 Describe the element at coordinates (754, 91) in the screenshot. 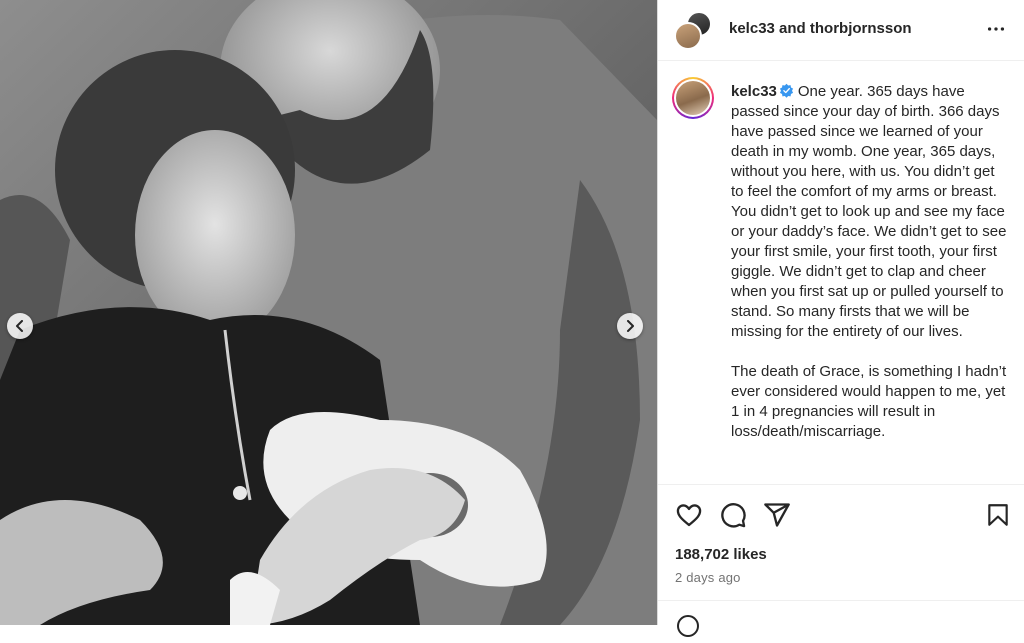

I see `caption-username: kelc33` at that location.